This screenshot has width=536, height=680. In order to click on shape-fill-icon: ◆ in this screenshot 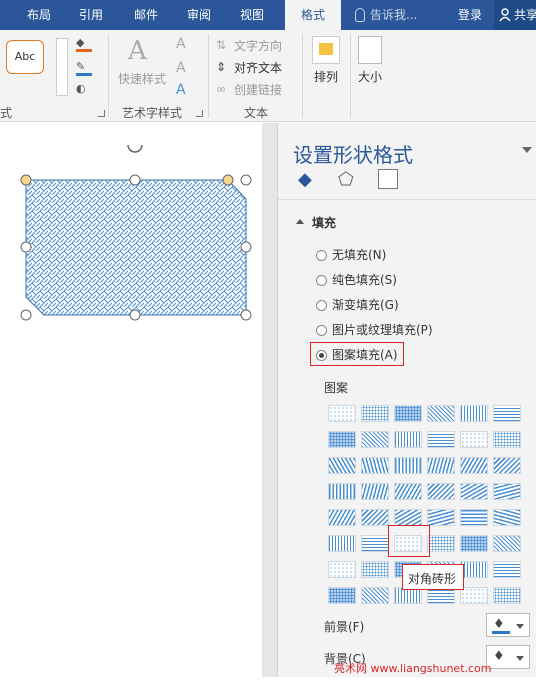, I will do `click(84, 44)`.